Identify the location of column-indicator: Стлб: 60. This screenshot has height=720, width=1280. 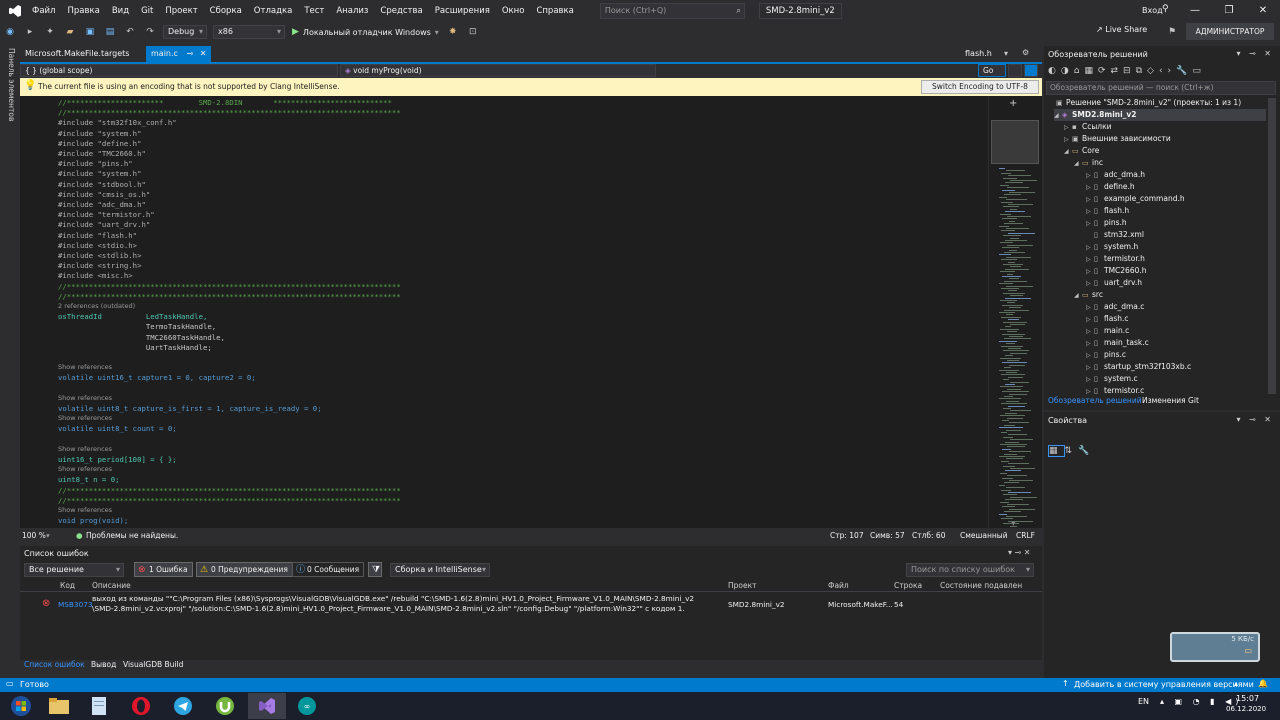
(928, 535).